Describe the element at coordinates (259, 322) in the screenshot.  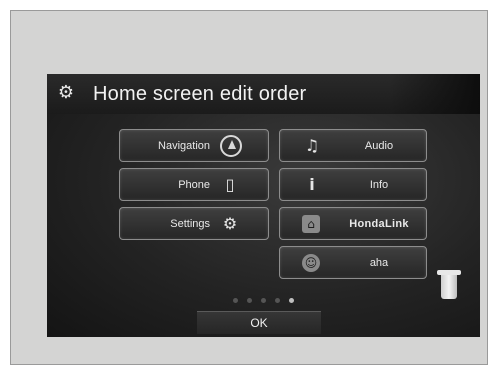
I see `ok-button: OK` at that location.